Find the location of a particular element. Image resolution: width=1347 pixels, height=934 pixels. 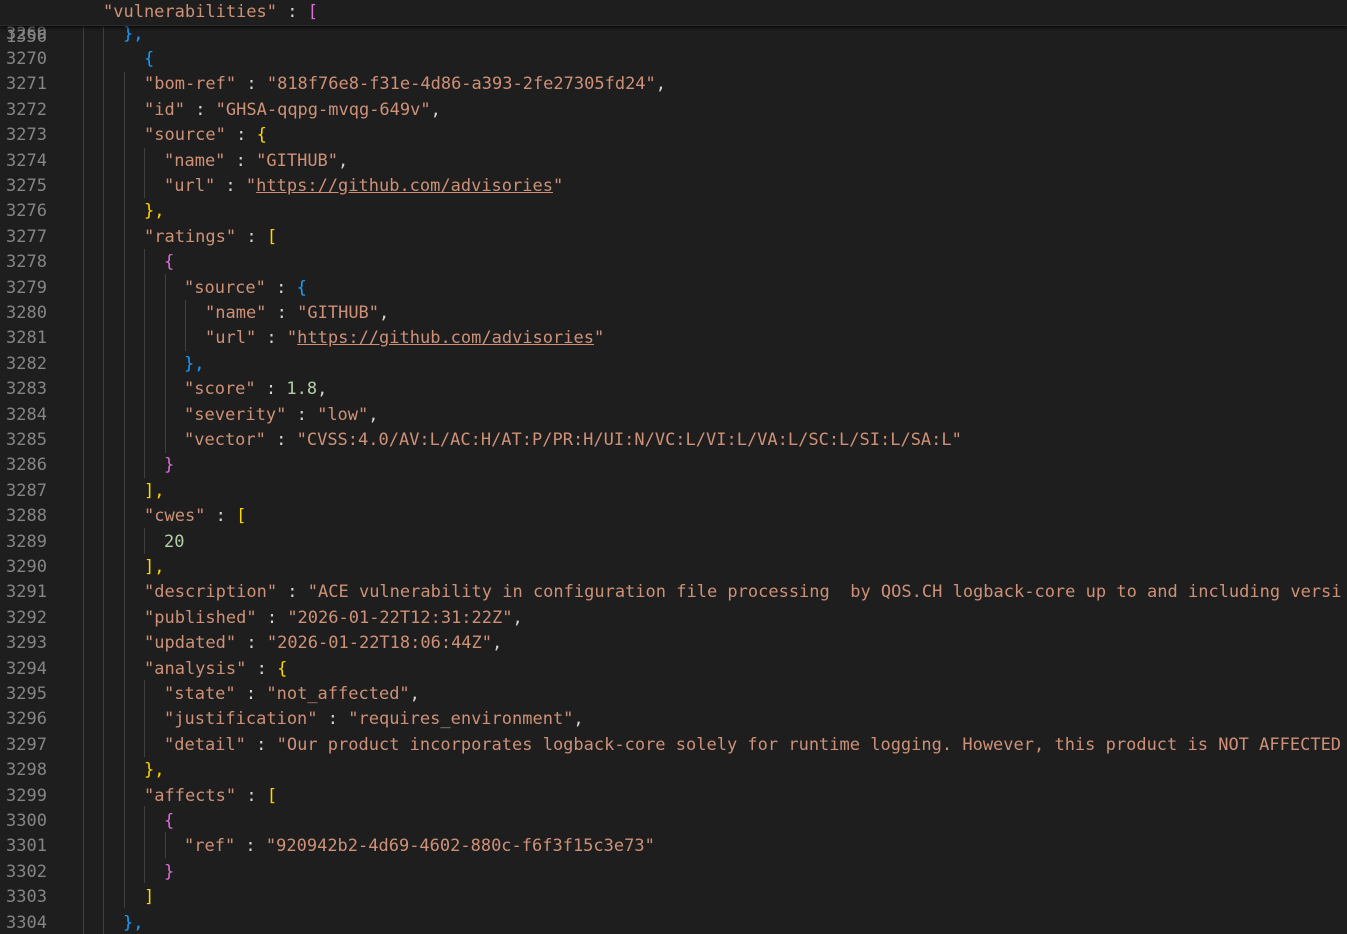

line-number: 3286 is located at coordinates (26, 465).